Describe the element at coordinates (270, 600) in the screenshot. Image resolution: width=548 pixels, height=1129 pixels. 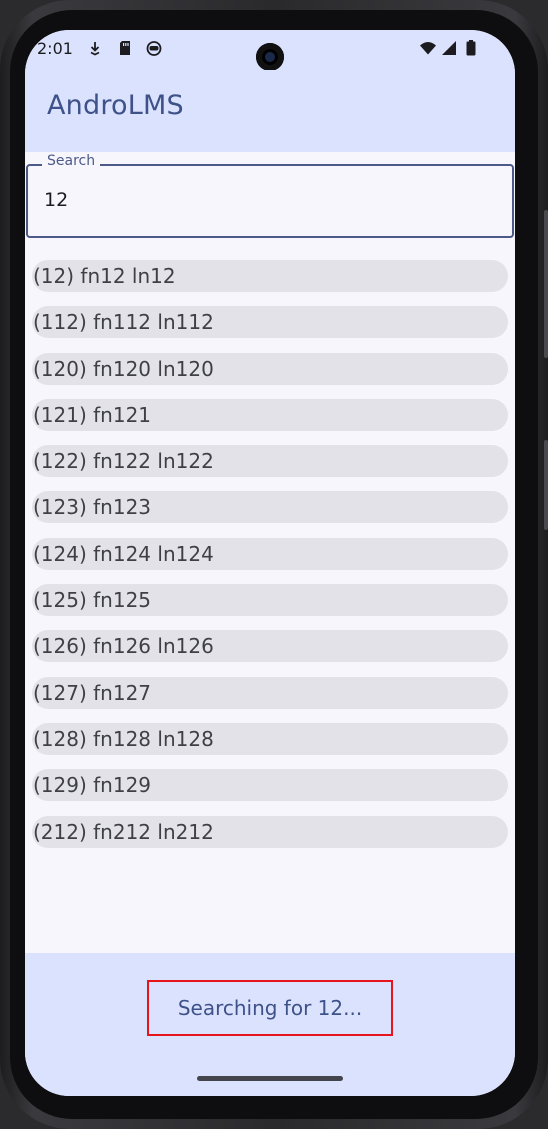
I see `result-list-item: (125) fn125` at that location.